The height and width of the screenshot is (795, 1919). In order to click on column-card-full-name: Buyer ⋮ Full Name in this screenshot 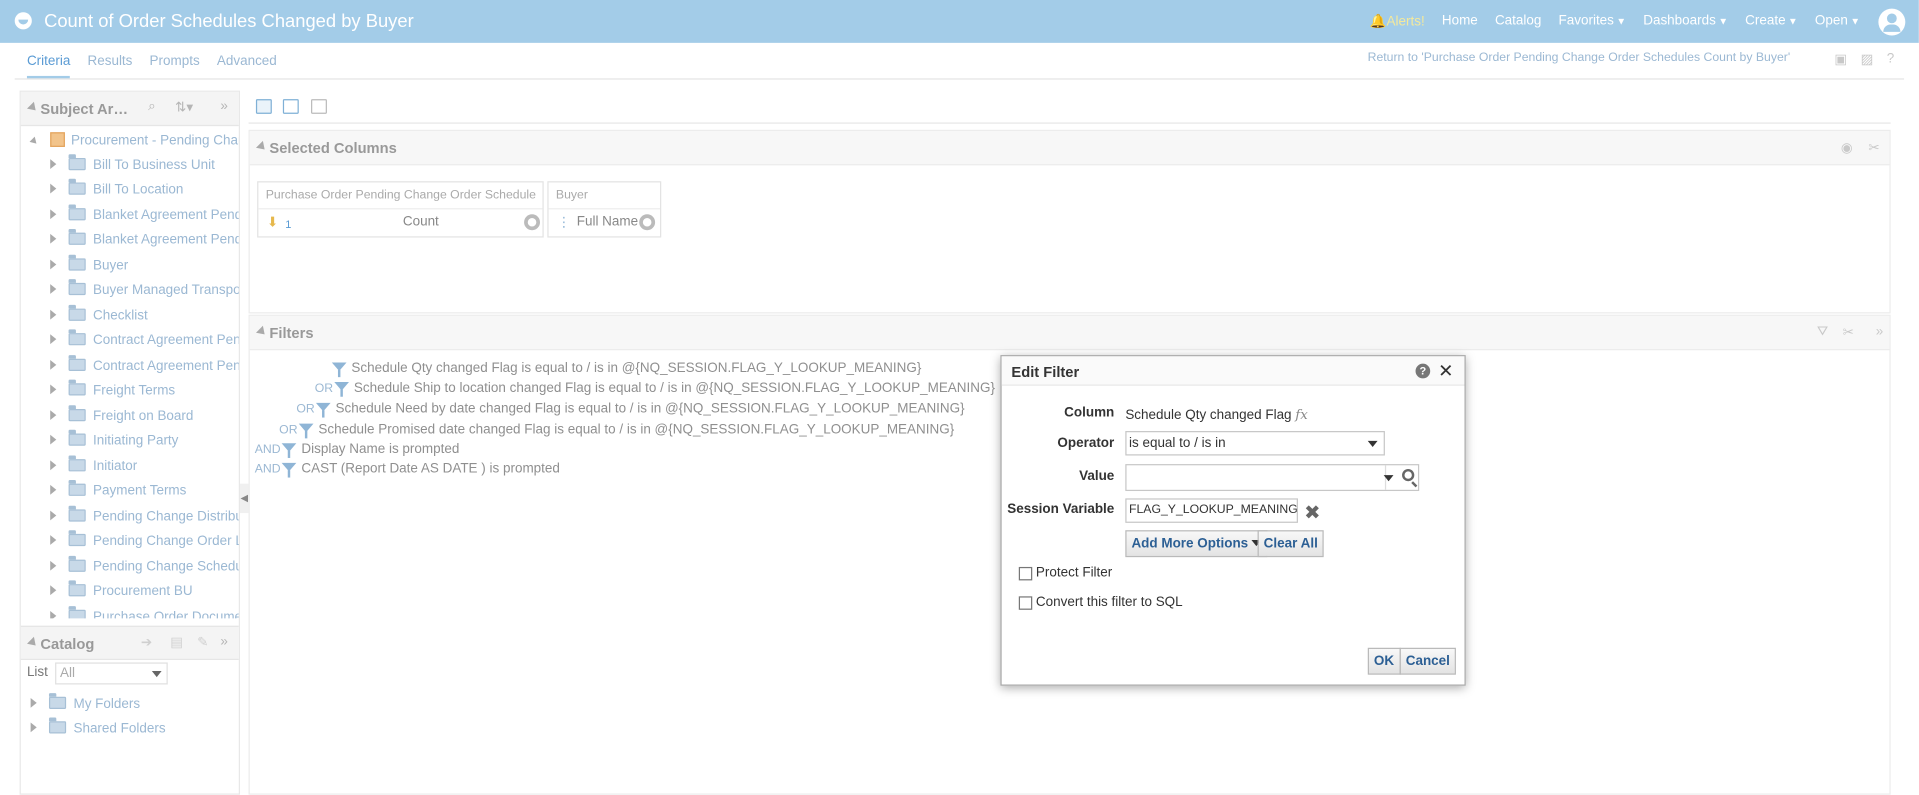, I will do `click(604, 209)`.